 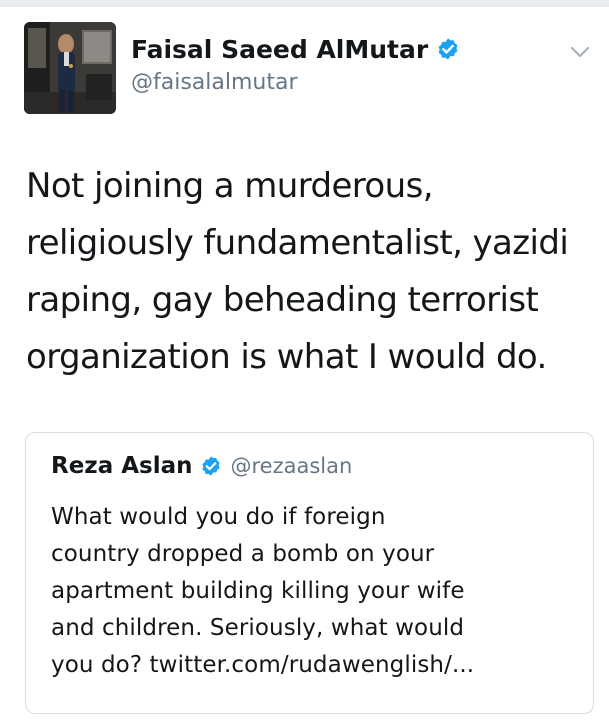 I want to click on quoted-text-line: apartment building killing your wife, so click(x=258, y=591).